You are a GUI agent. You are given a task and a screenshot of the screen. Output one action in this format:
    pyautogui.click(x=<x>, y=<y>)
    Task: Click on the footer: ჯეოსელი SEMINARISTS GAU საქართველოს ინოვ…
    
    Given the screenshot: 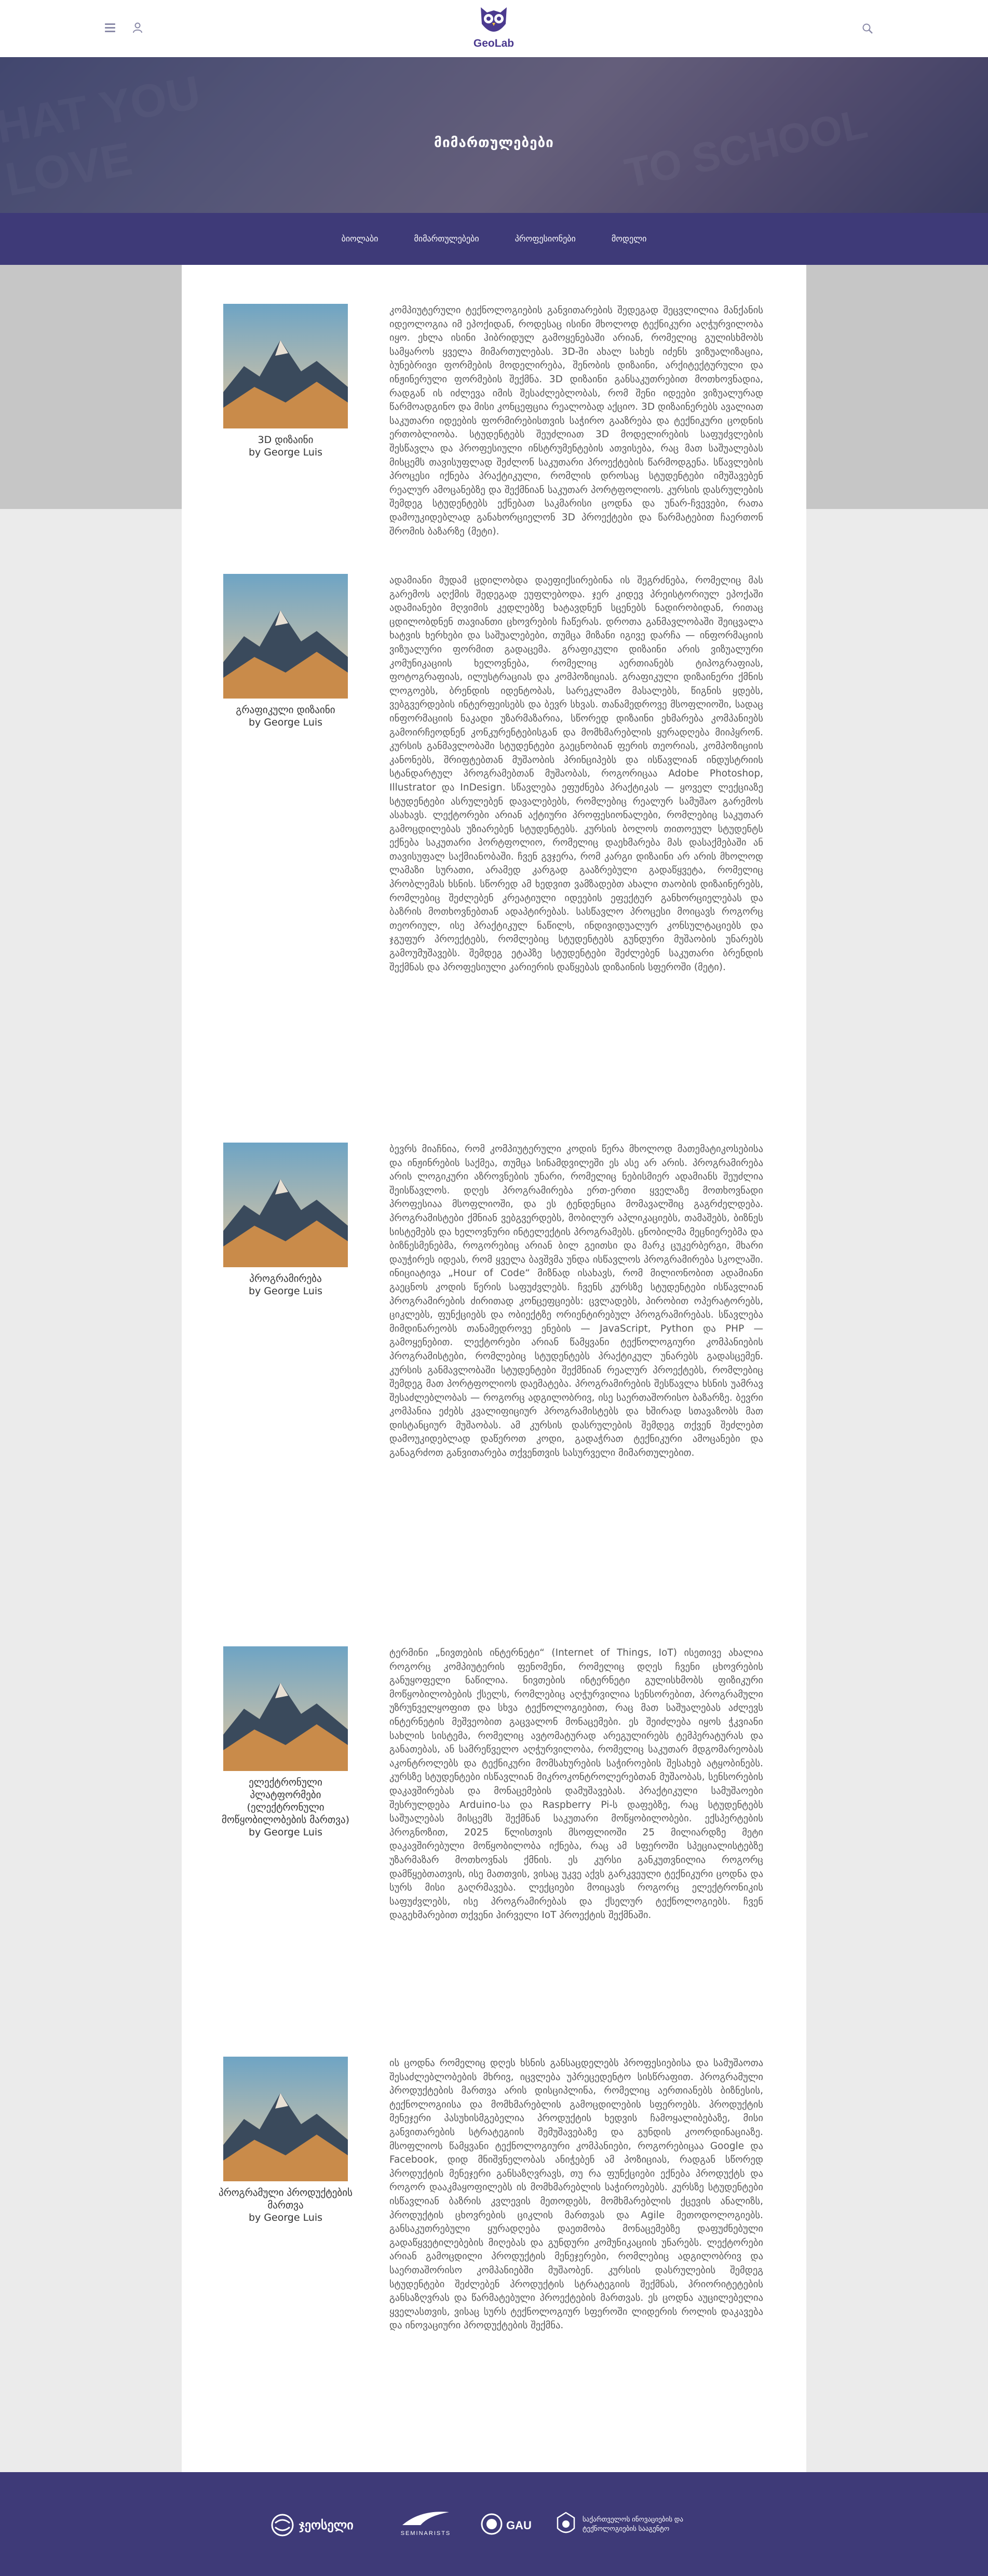 What is the action you would take?
    pyautogui.click(x=494, y=2524)
    